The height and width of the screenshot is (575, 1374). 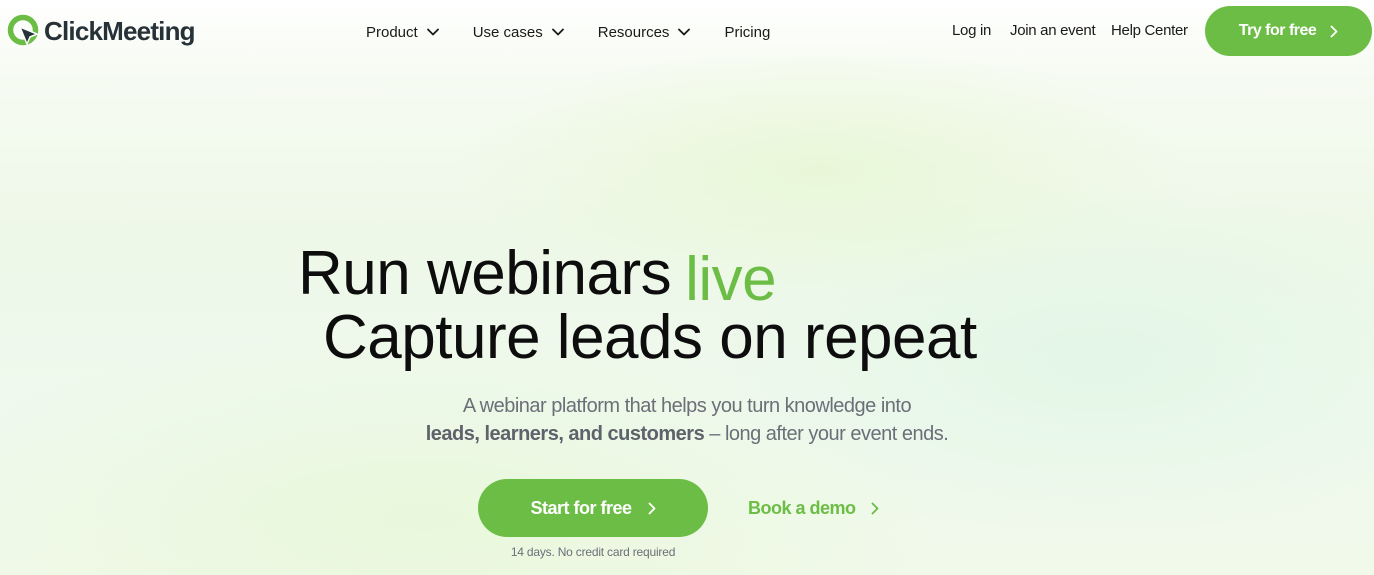 What do you see at coordinates (971, 30) in the screenshot?
I see `login-link: Log in` at bounding box center [971, 30].